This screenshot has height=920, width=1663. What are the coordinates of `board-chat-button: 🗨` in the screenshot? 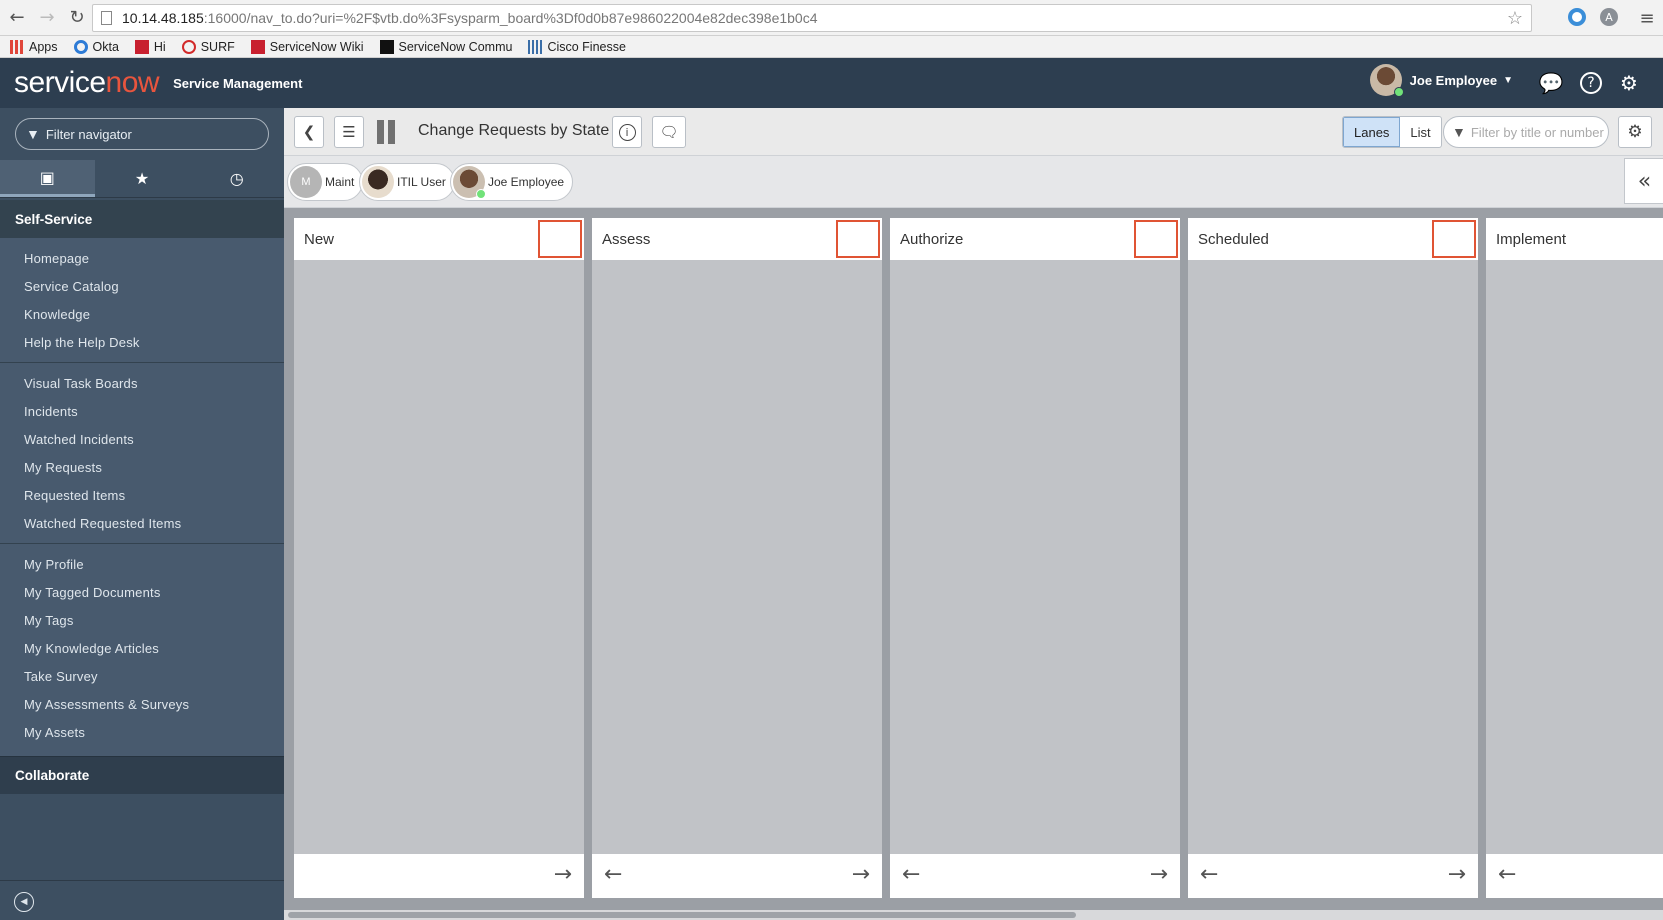 It's located at (669, 132).